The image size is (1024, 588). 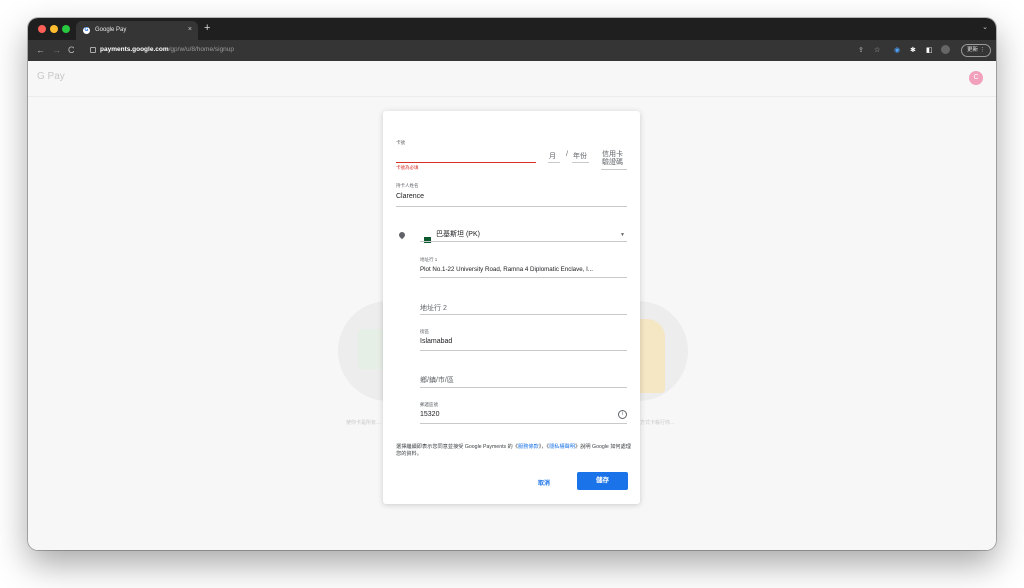 I want to click on cvc-input: 信用卡驗證碼, so click(x=615, y=159).